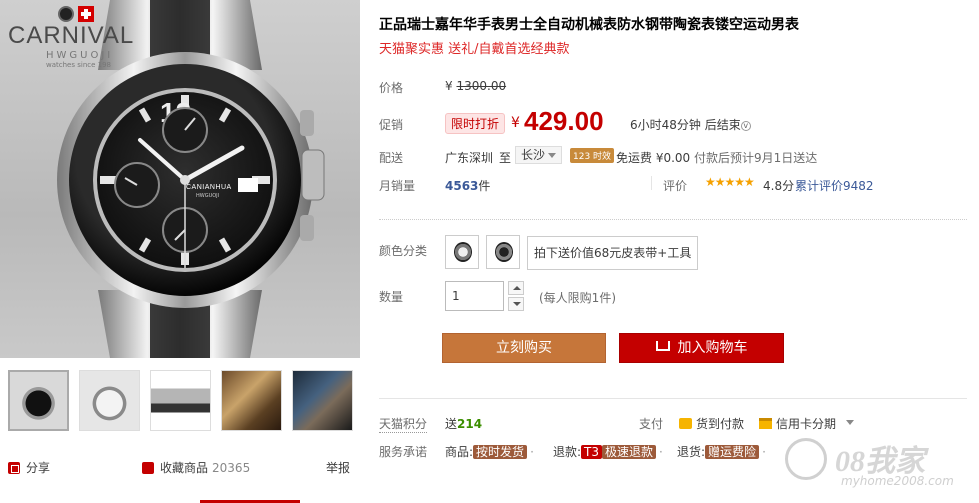 This screenshot has height=503, width=979. Describe the element at coordinates (717, 158) in the screenshot. I see `ship-info: 免运费 ¥0.00 付款后预计9月1日送达` at that location.